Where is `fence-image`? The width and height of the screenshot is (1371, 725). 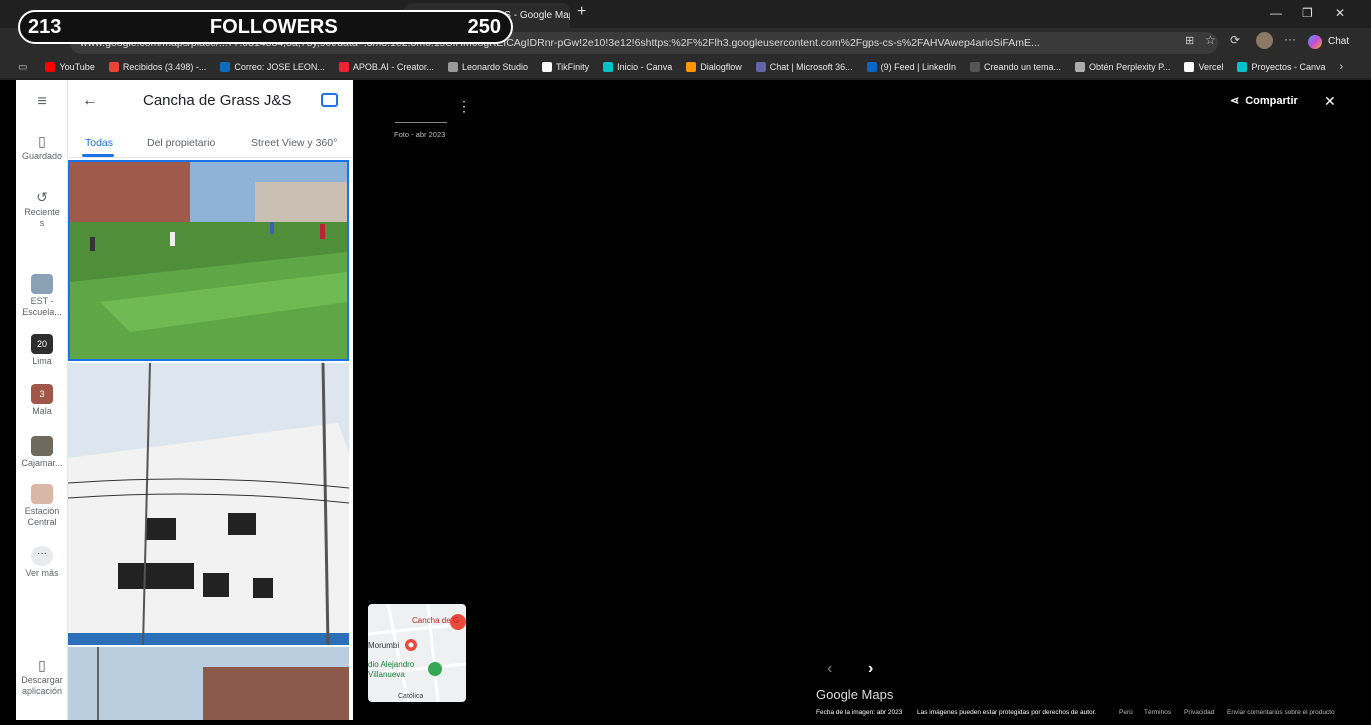 fence-image is located at coordinates (208, 683).